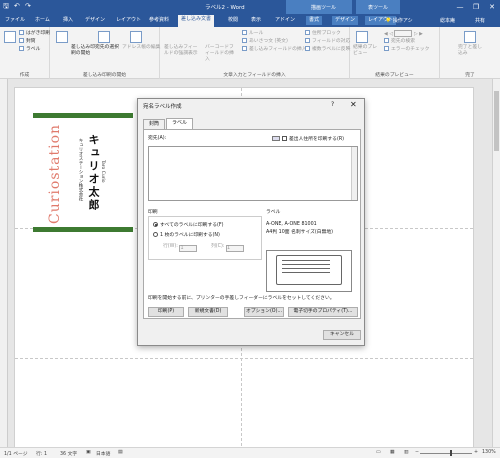 The width and height of the screenshot is (500, 458). Describe the element at coordinates (314, 20) in the screenshot. I see `tab-format: 書式` at that location.